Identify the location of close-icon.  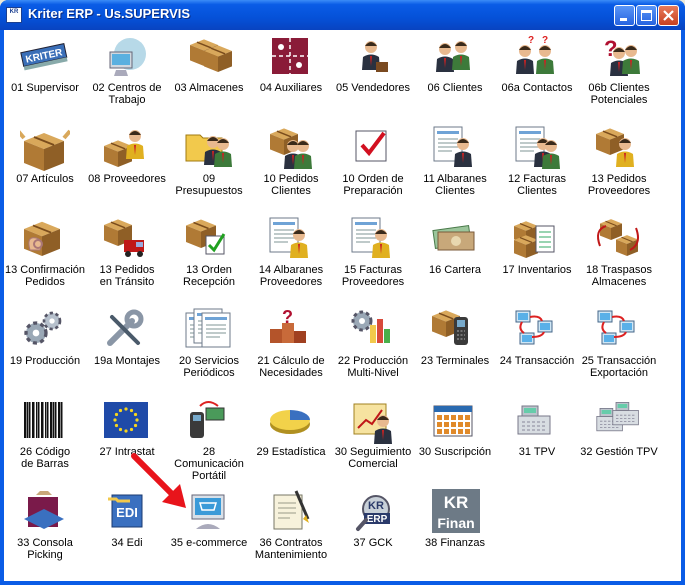
(668, 15).